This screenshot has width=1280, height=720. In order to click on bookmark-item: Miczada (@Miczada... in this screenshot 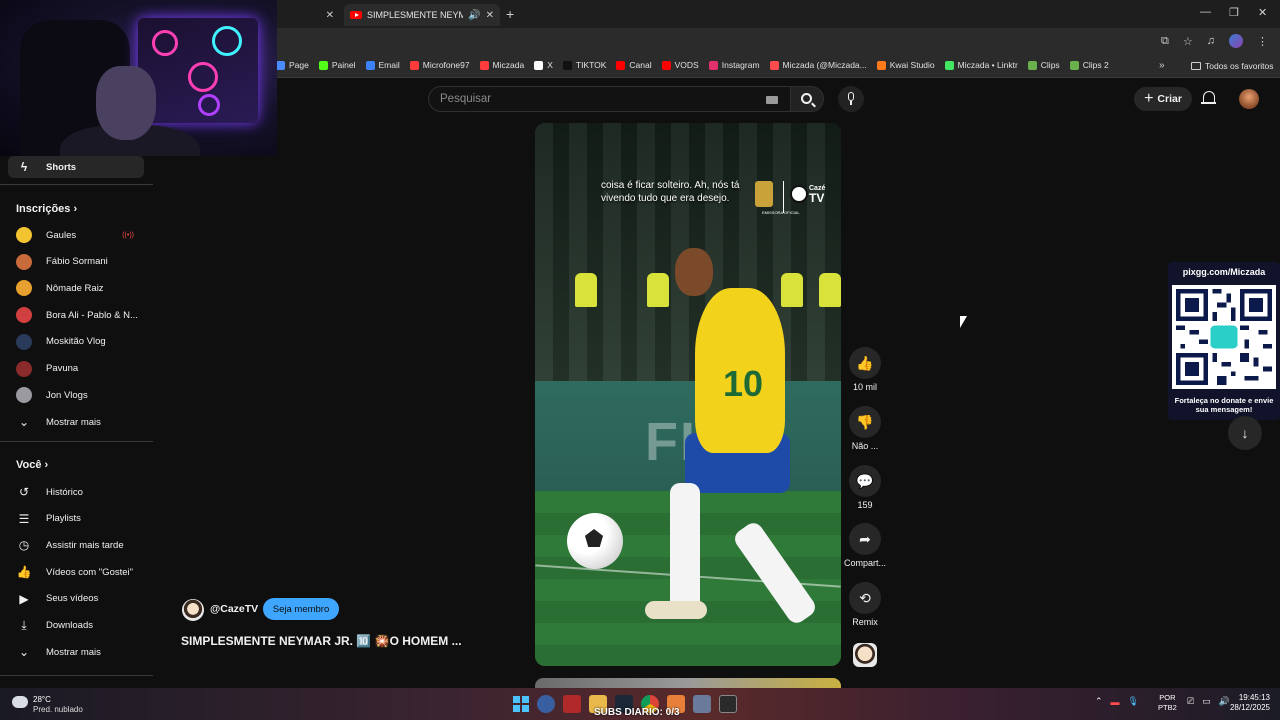, I will do `click(818, 65)`.